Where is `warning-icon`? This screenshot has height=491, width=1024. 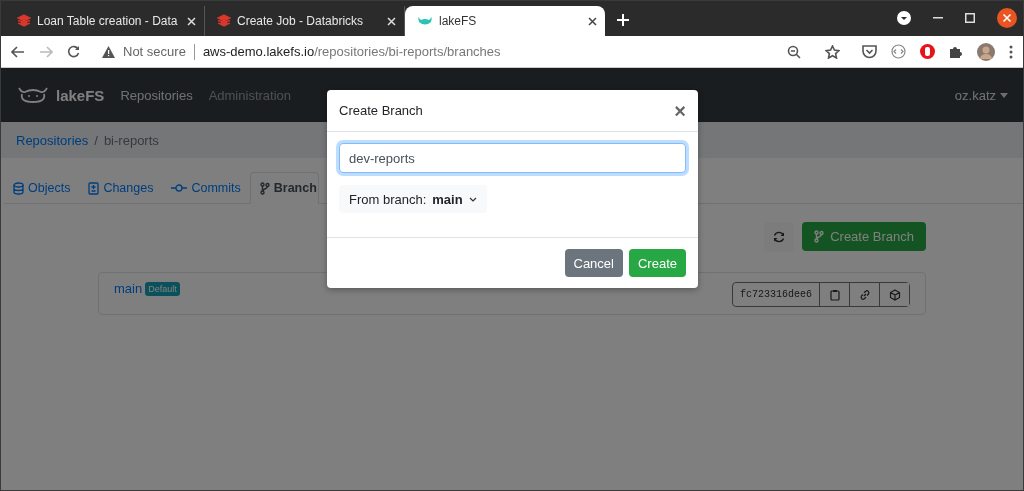
warning-icon is located at coordinates (108, 51).